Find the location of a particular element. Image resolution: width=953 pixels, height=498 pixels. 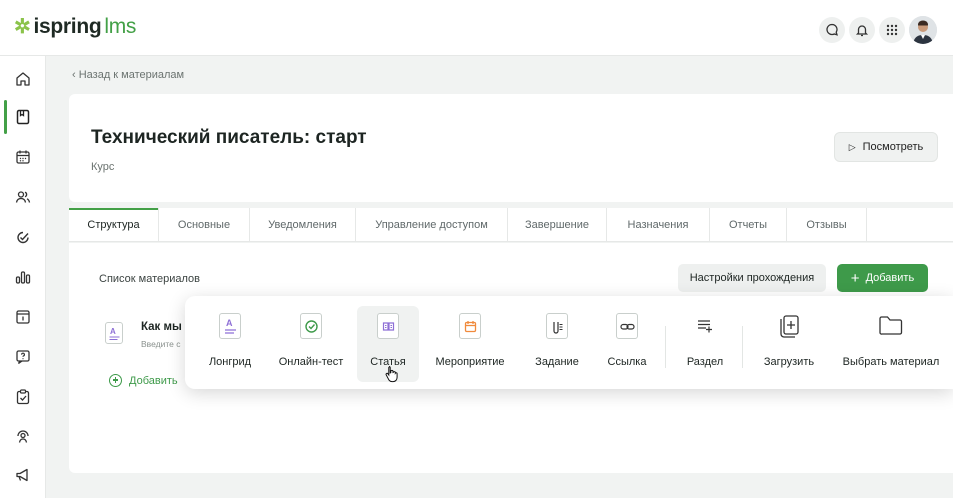

sidebar-item-calendar is located at coordinates (23, 157).